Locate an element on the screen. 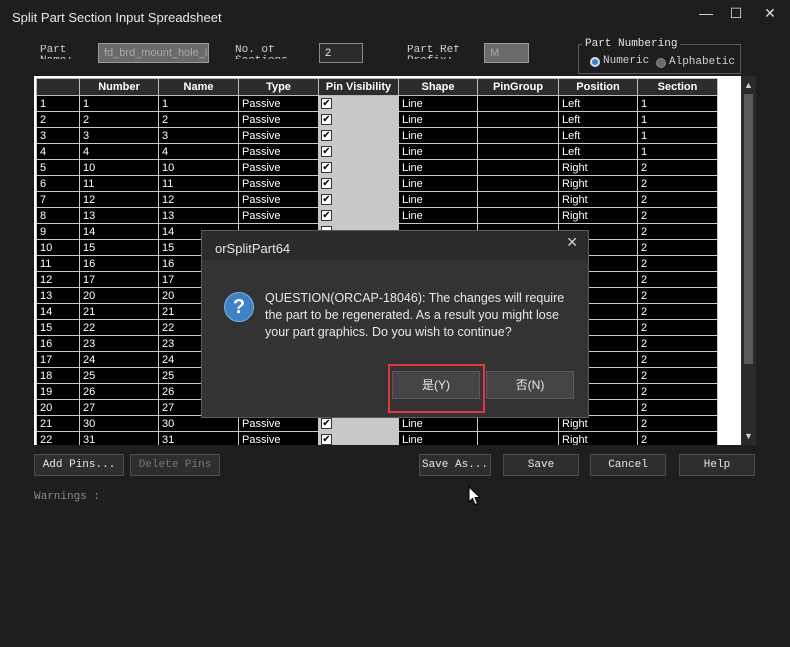 Image resolution: width=790 pixels, height=647 pixels. table-row: 1 1 1 Passive ✔ Line Left 1 is located at coordinates (377, 103).